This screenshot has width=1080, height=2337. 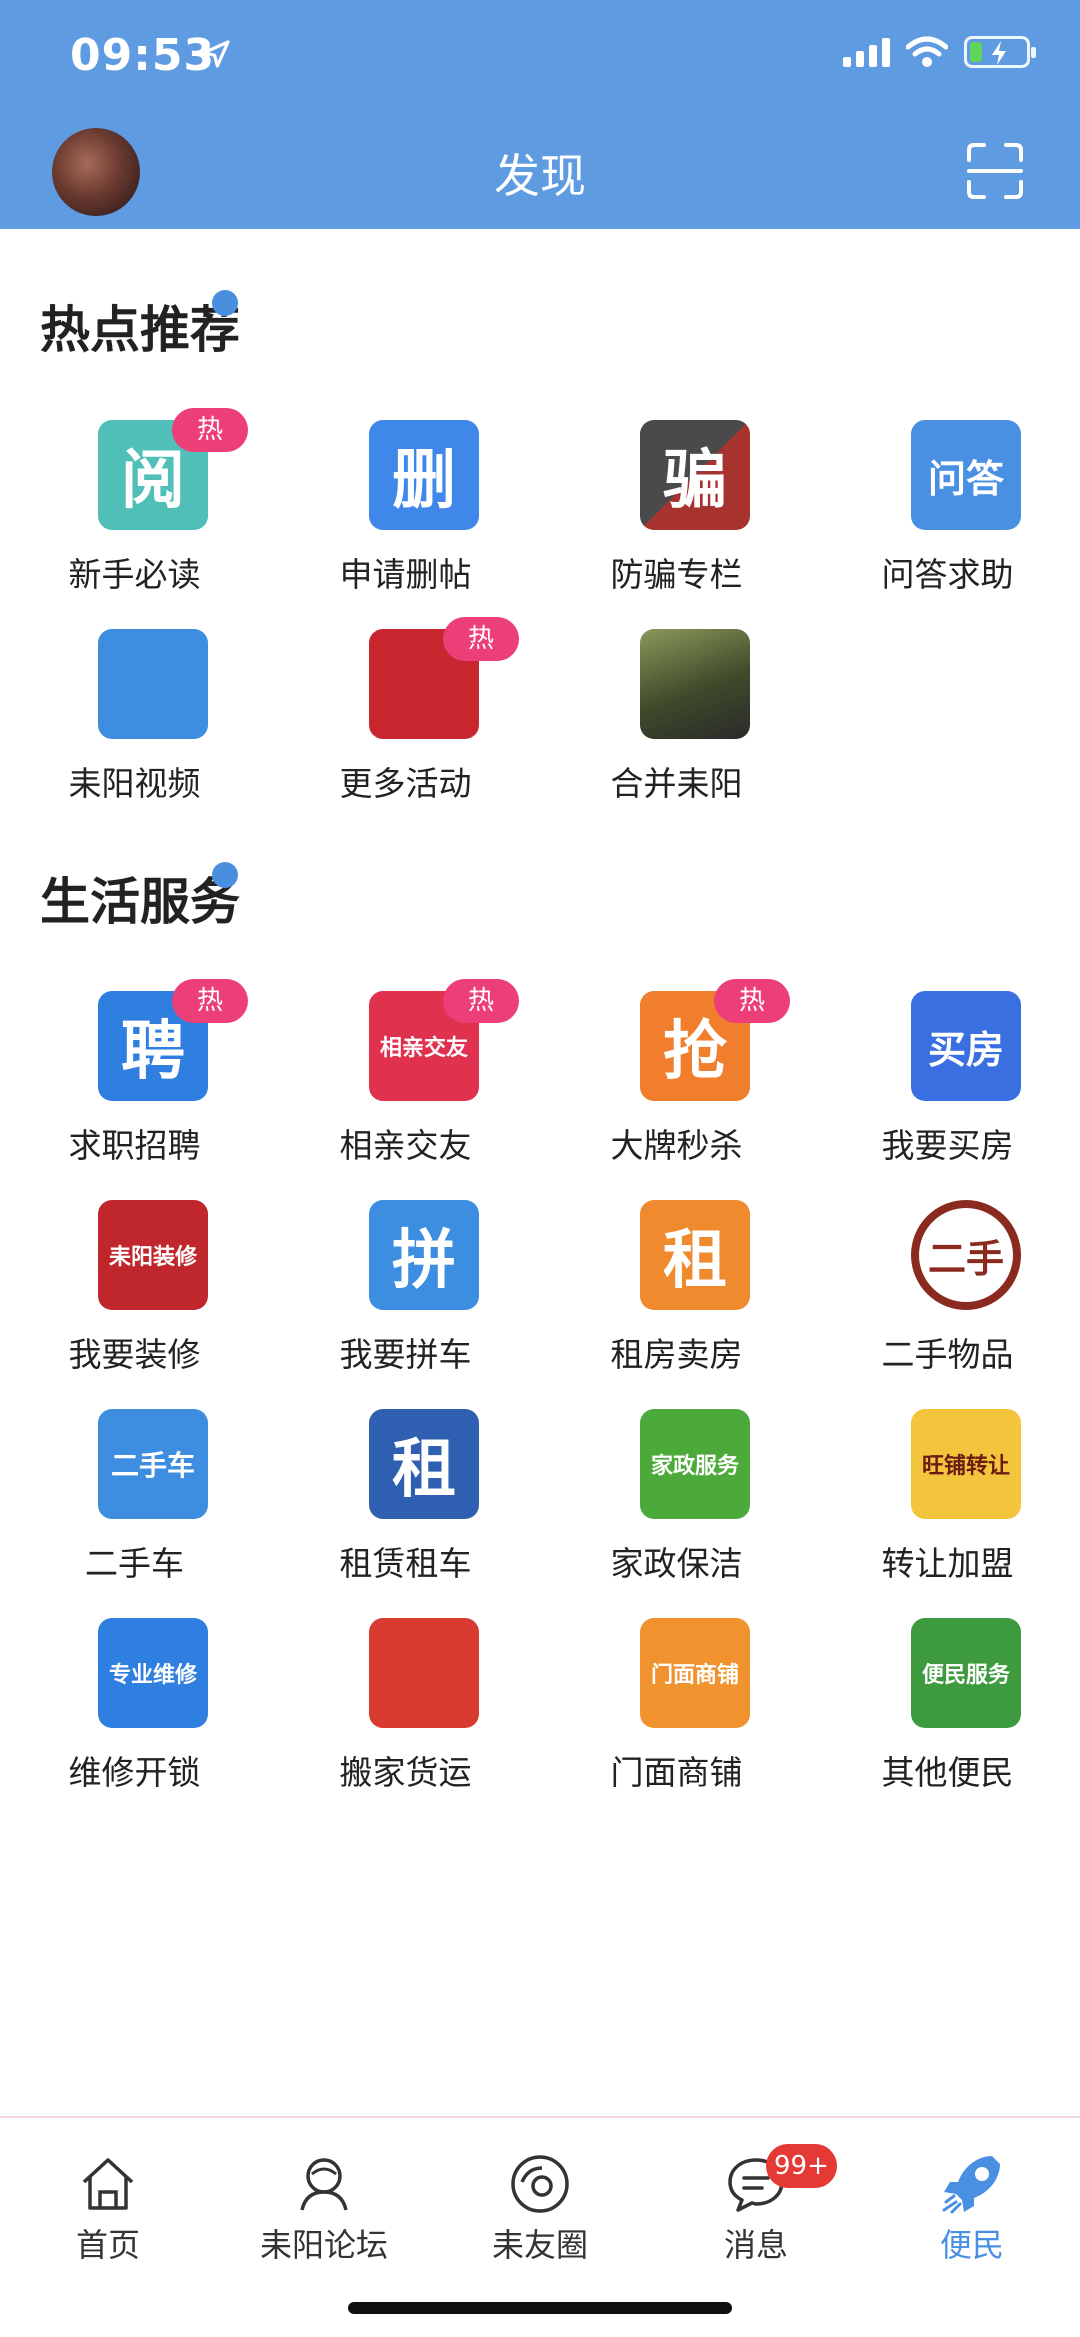 I want to click on grid-item-label: 防骗专栏, so click(x=676, y=574).